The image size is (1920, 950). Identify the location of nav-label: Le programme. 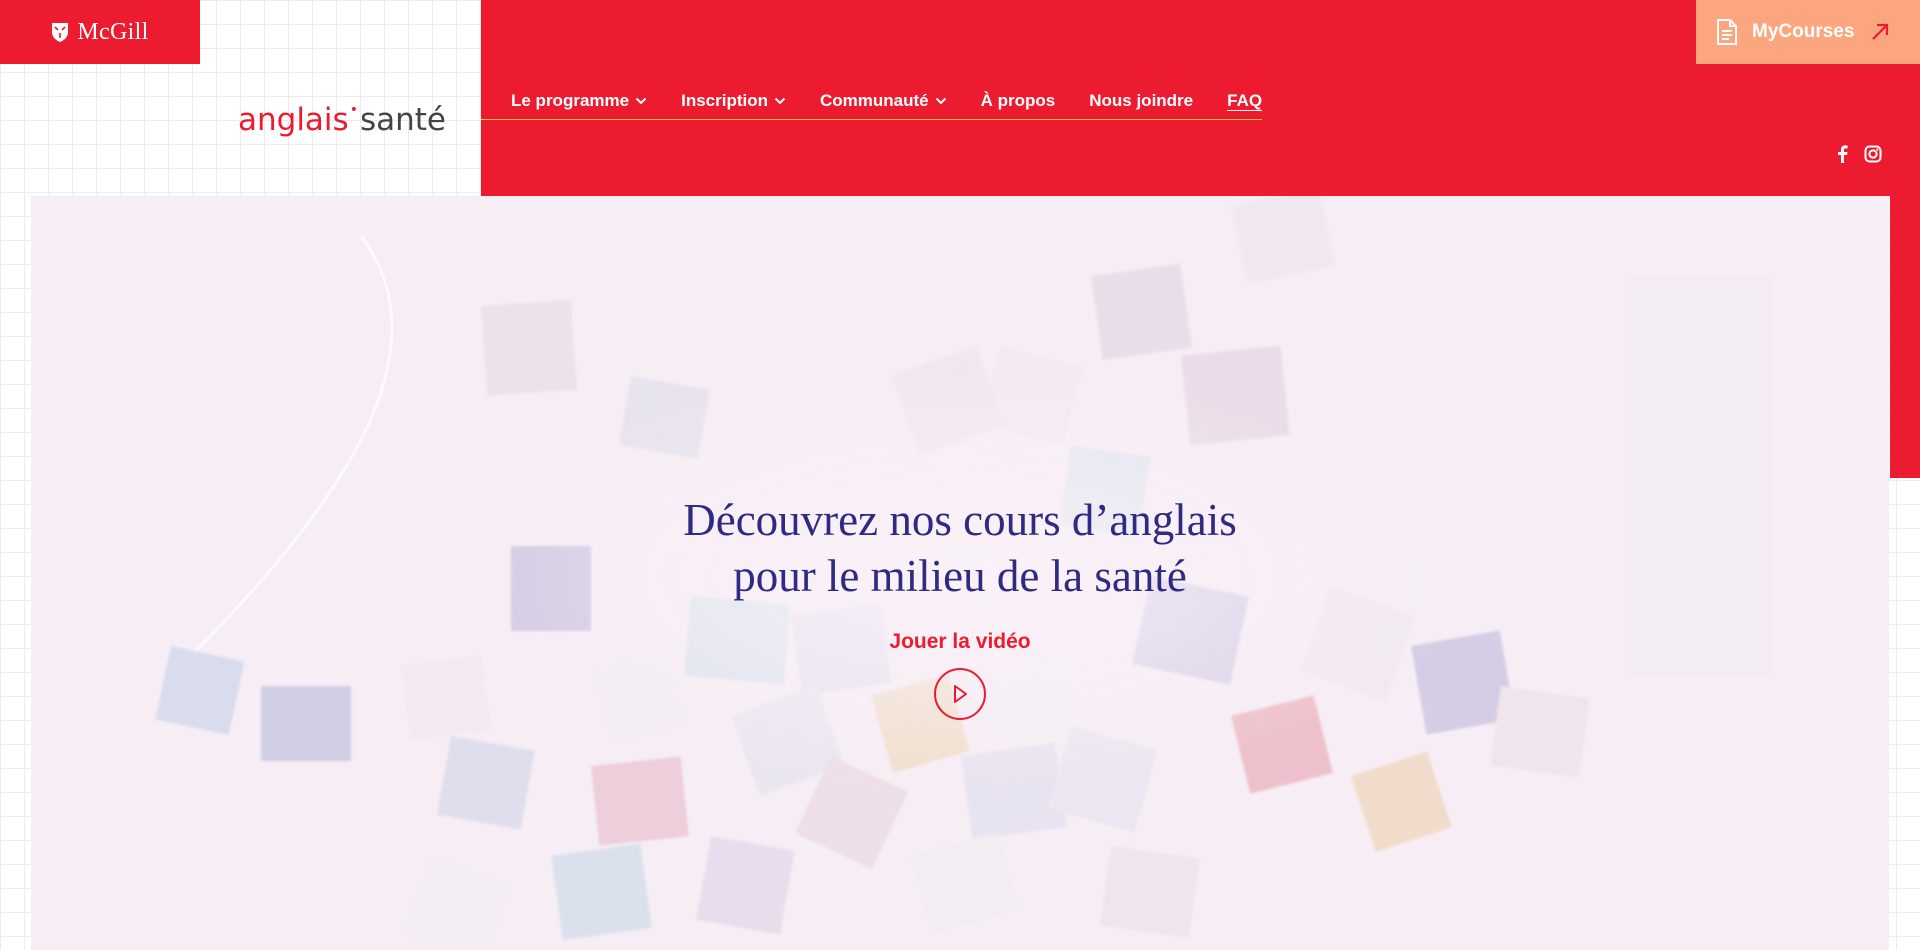
(570, 100).